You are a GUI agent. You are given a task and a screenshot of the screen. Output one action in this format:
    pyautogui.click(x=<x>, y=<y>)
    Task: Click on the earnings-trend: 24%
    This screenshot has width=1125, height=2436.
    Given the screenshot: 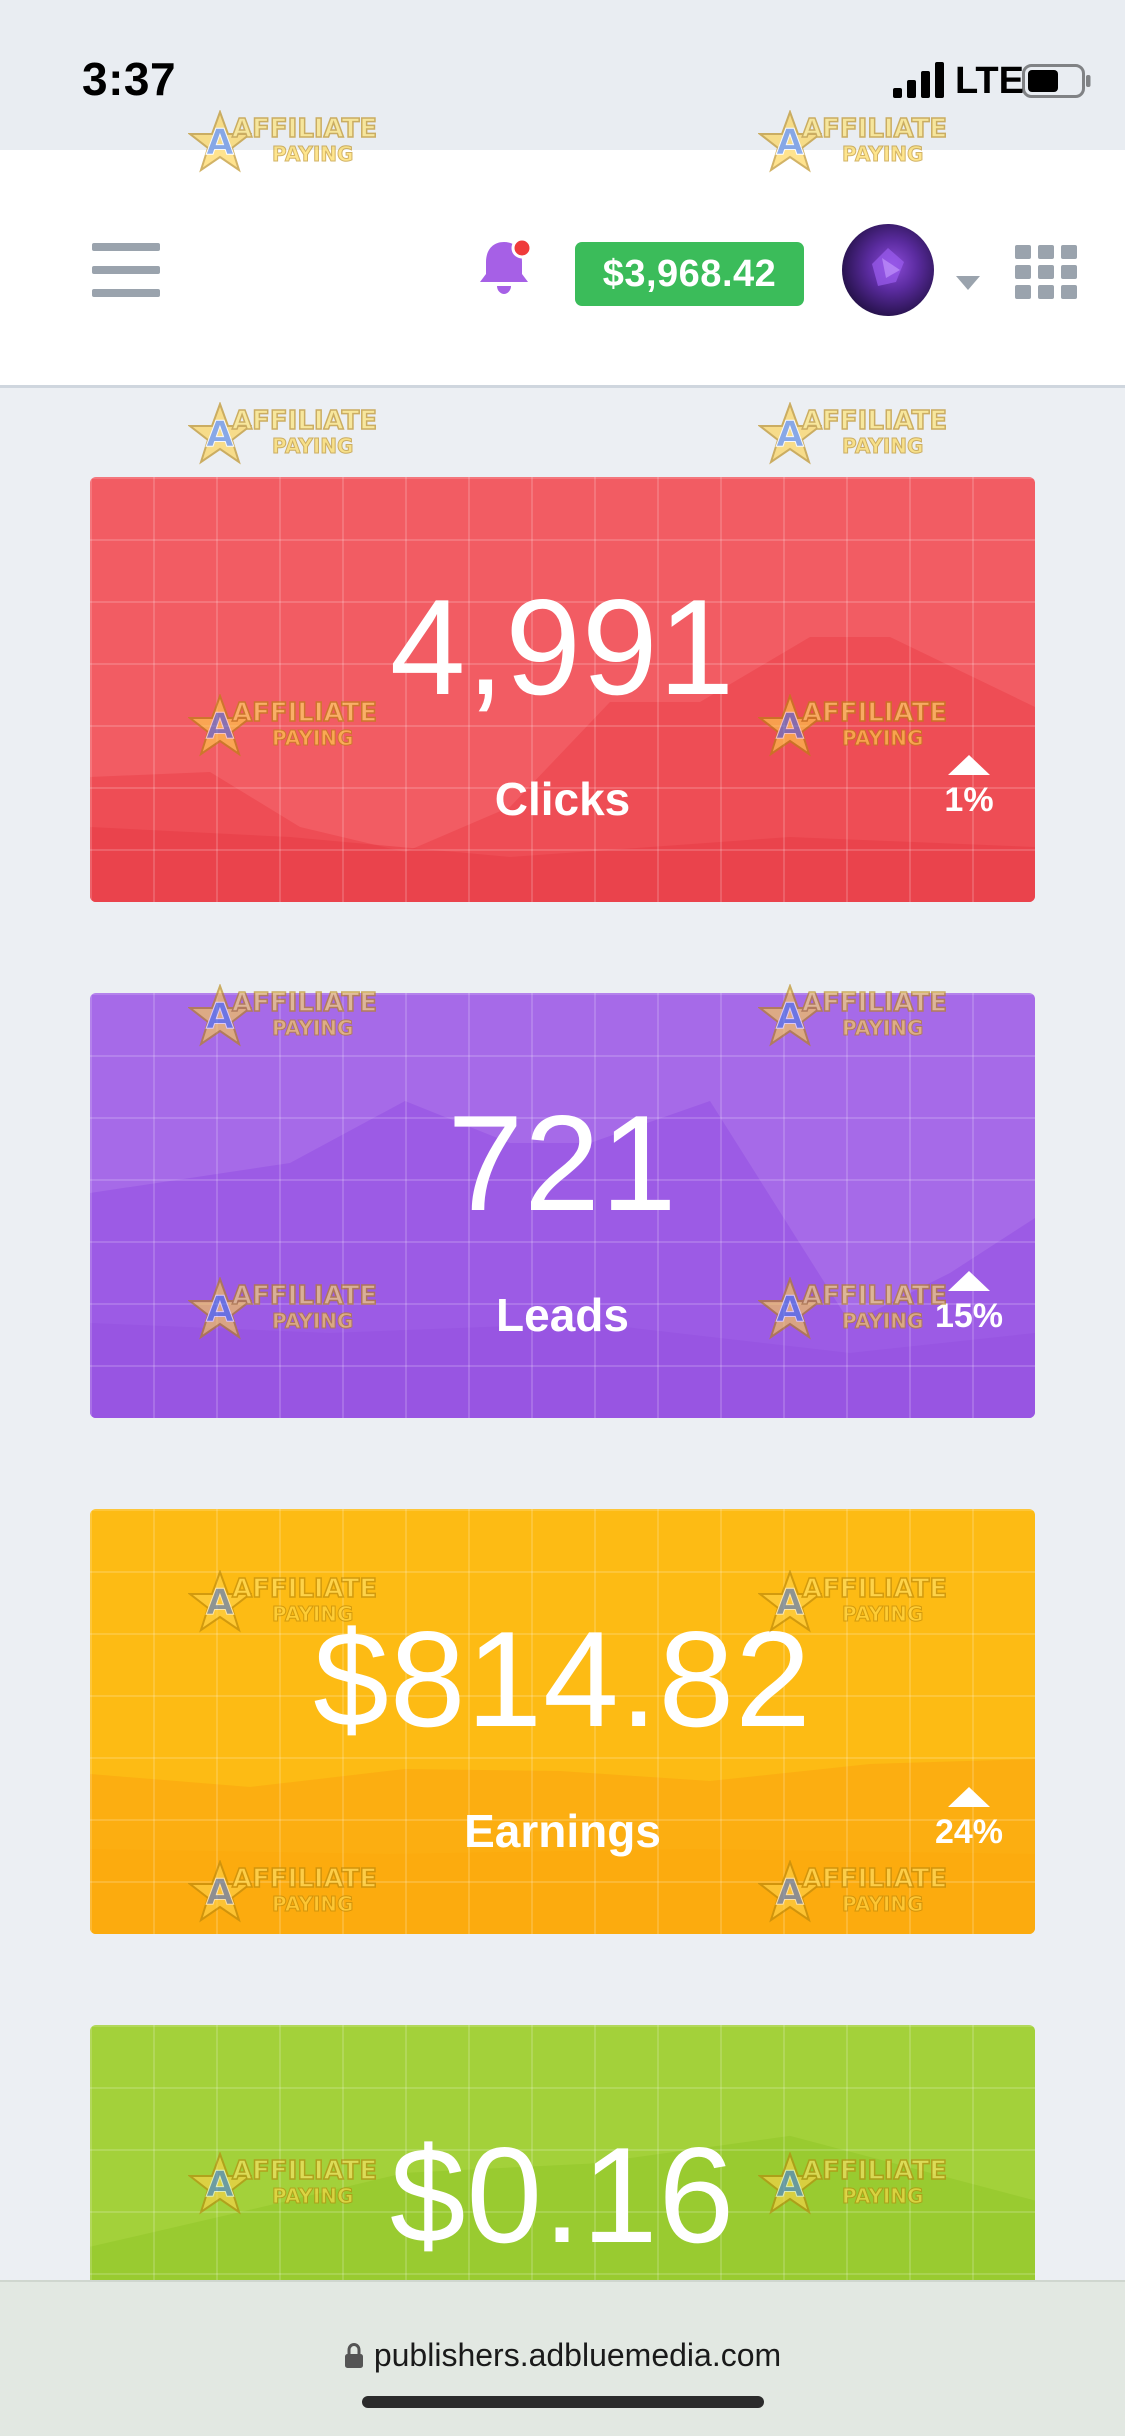 What is the action you would take?
    pyautogui.click(x=969, y=1819)
    